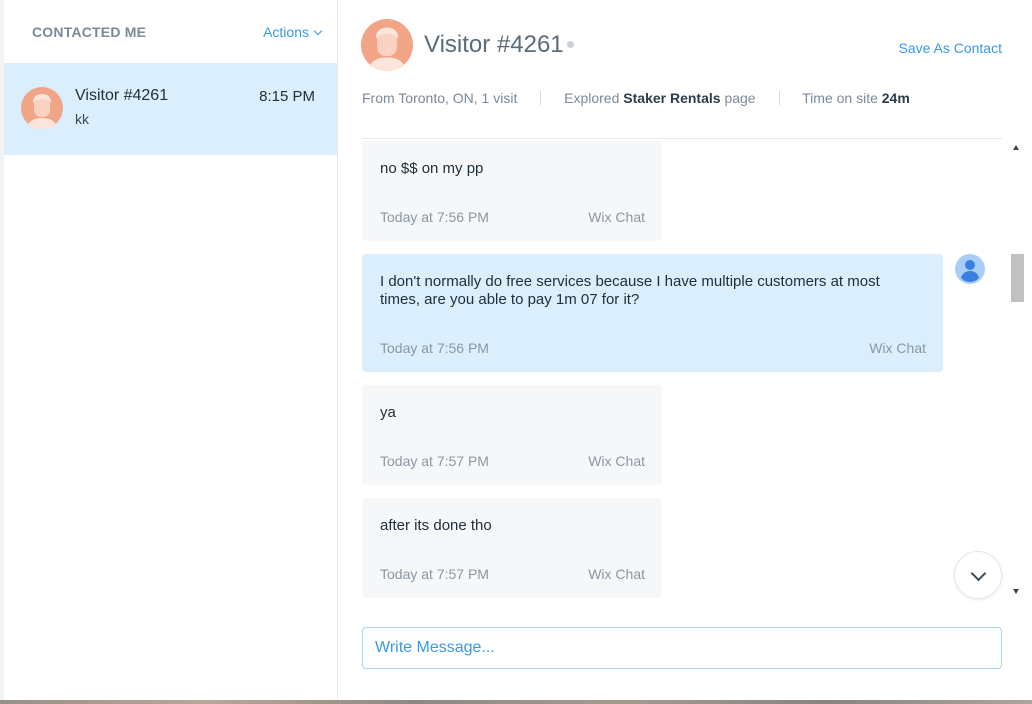 Image resolution: width=1032 pixels, height=704 pixels. Describe the element at coordinates (1016, 147) in the screenshot. I see `scroll-up-arrow-icon` at that location.